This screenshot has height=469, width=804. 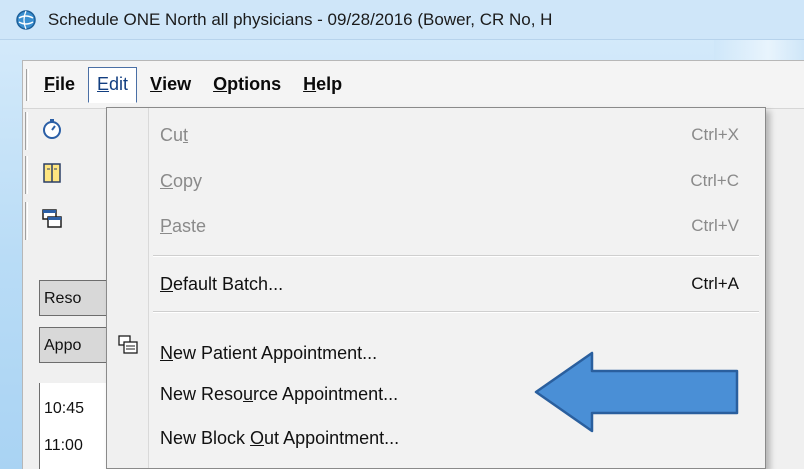 What do you see at coordinates (715, 134) in the screenshot?
I see `menu-item-shortcut: Ctrl+X` at bounding box center [715, 134].